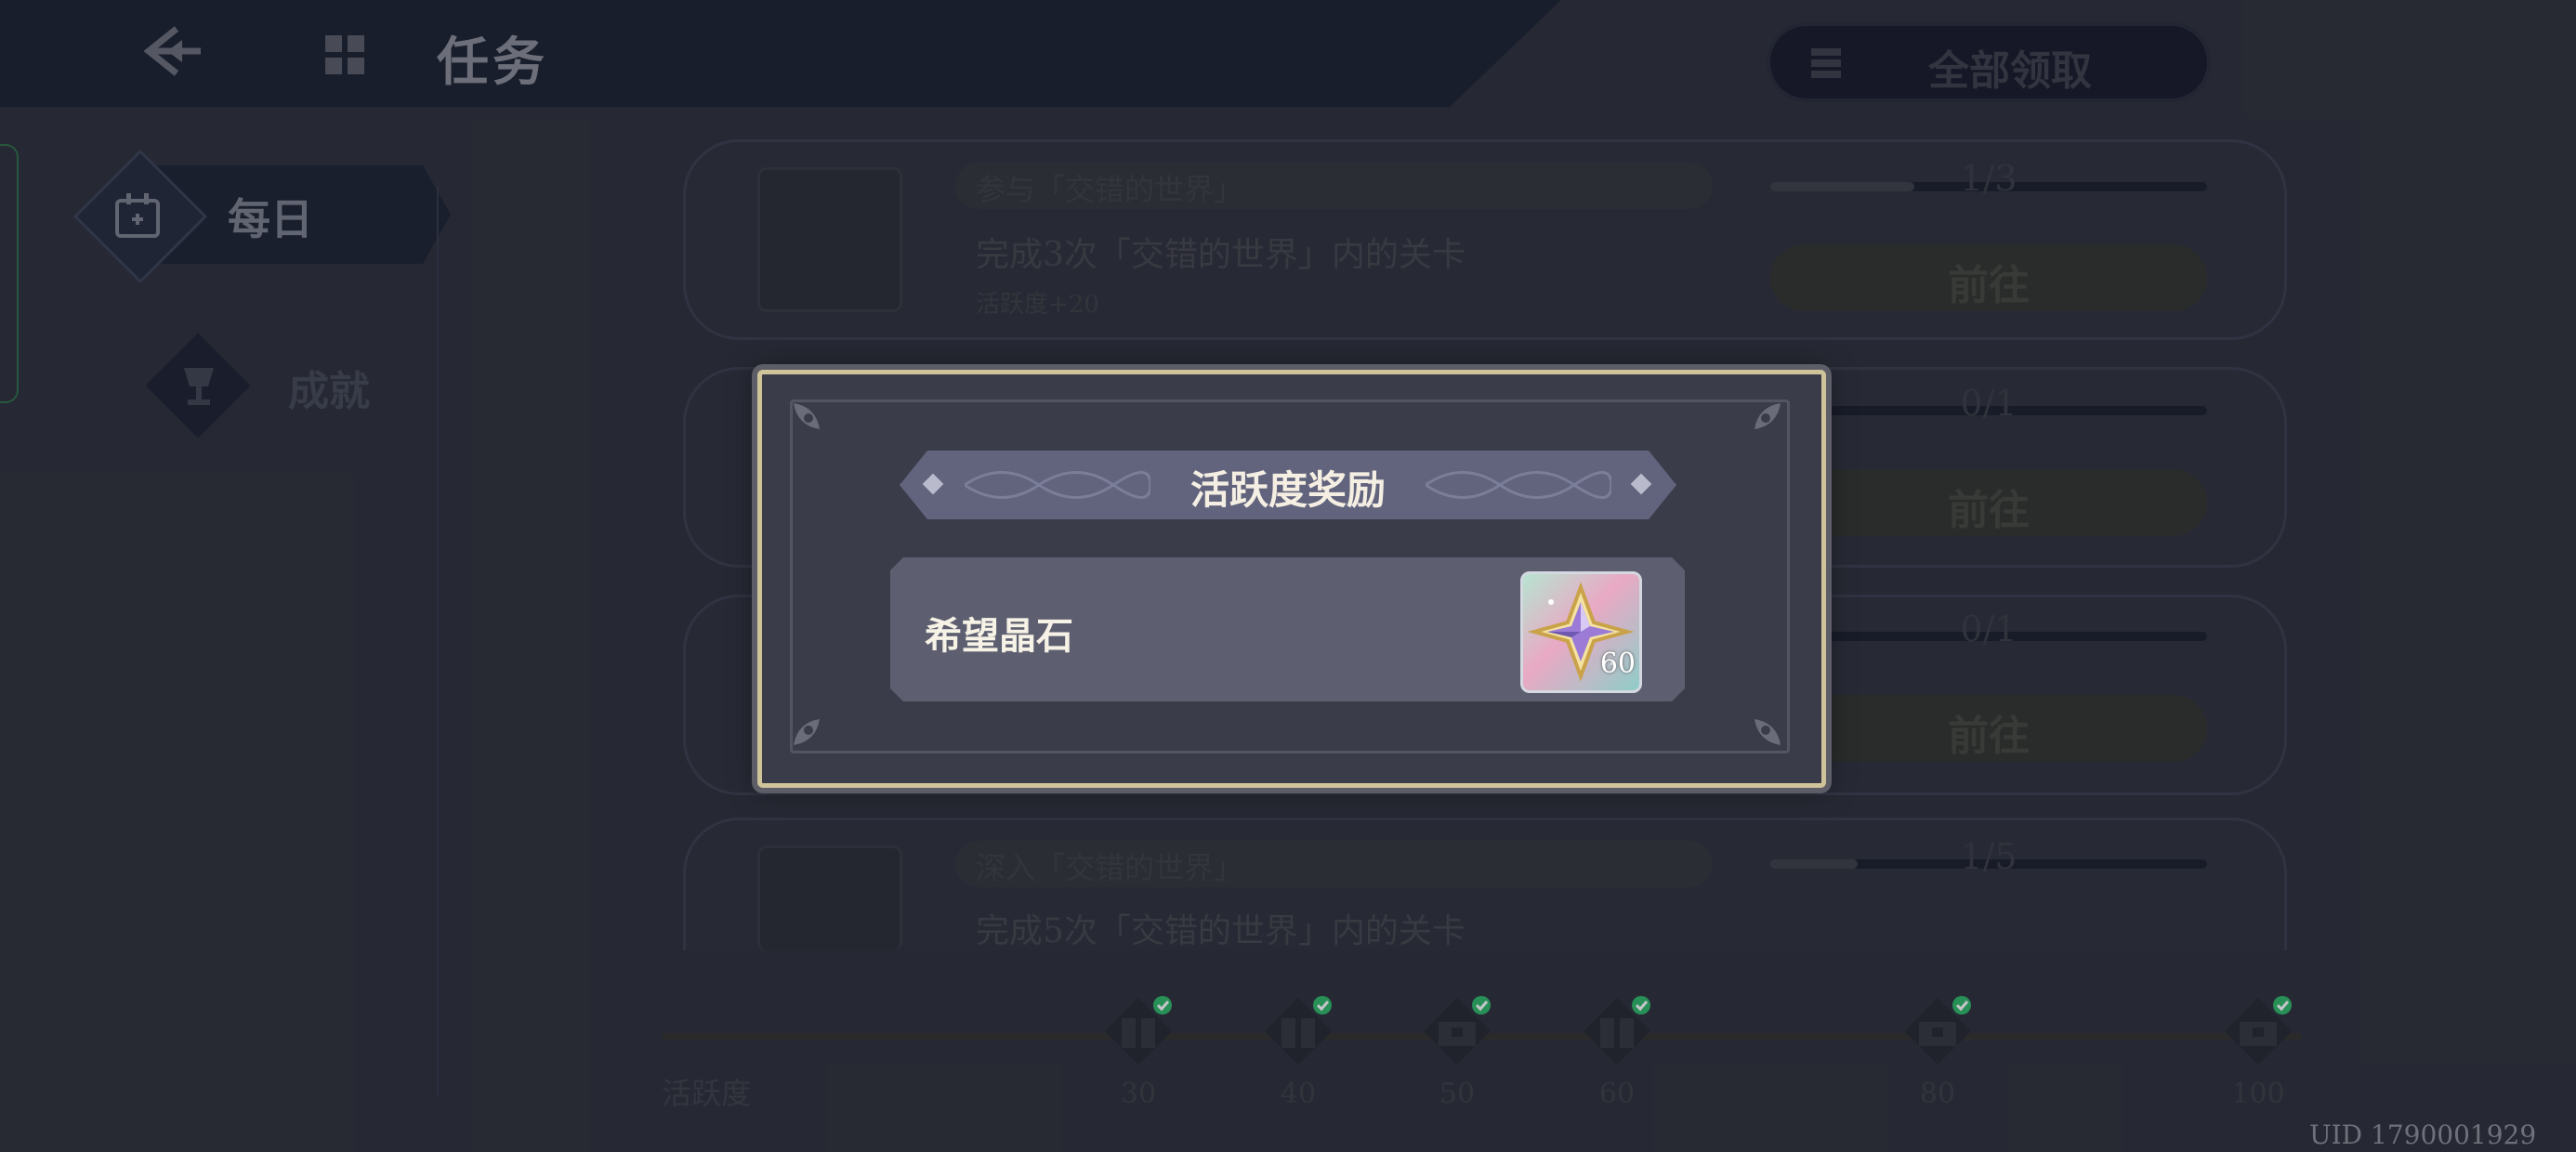 This screenshot has width=2576, height=1152. What do you see at coordinates (1287, 490) in the screenshot?
I see `modal-title: 活跃度奖励` at bounding box center [1287, 490].